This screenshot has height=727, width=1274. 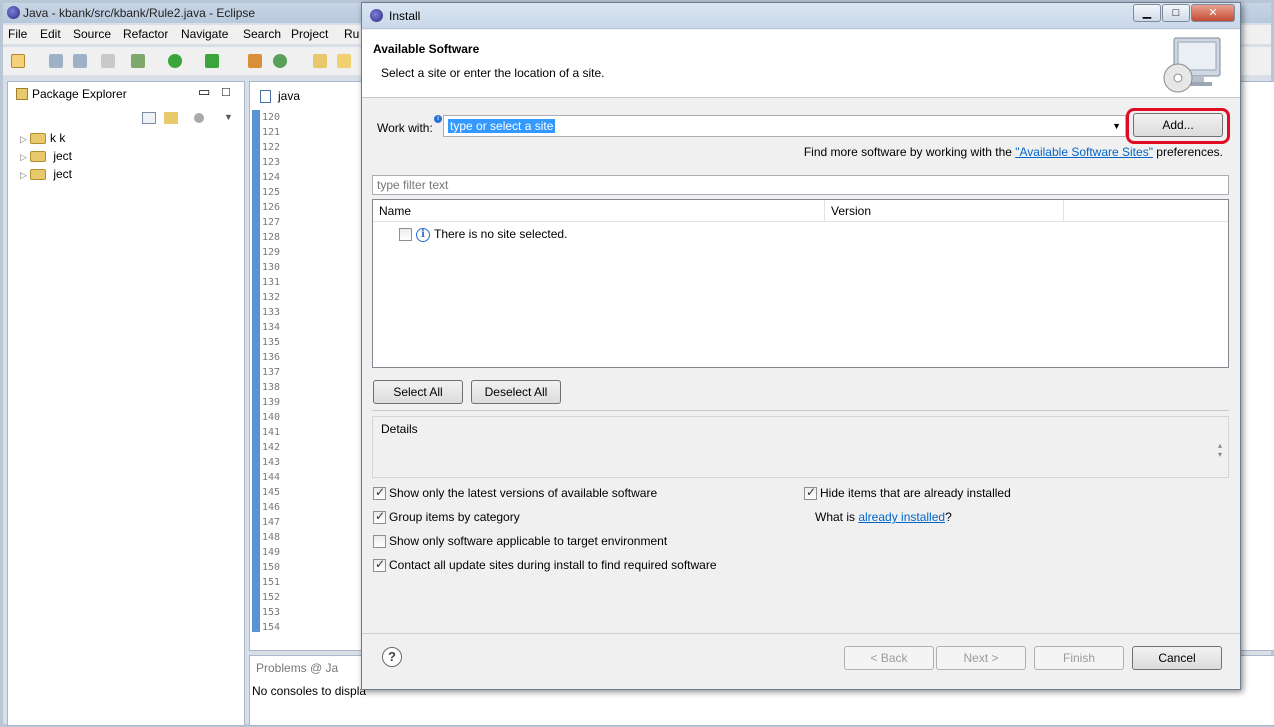 What do you see at coordinates (271, 222) in the screenshot?
I see `line-number: 127` at bounding box center [271, 222].